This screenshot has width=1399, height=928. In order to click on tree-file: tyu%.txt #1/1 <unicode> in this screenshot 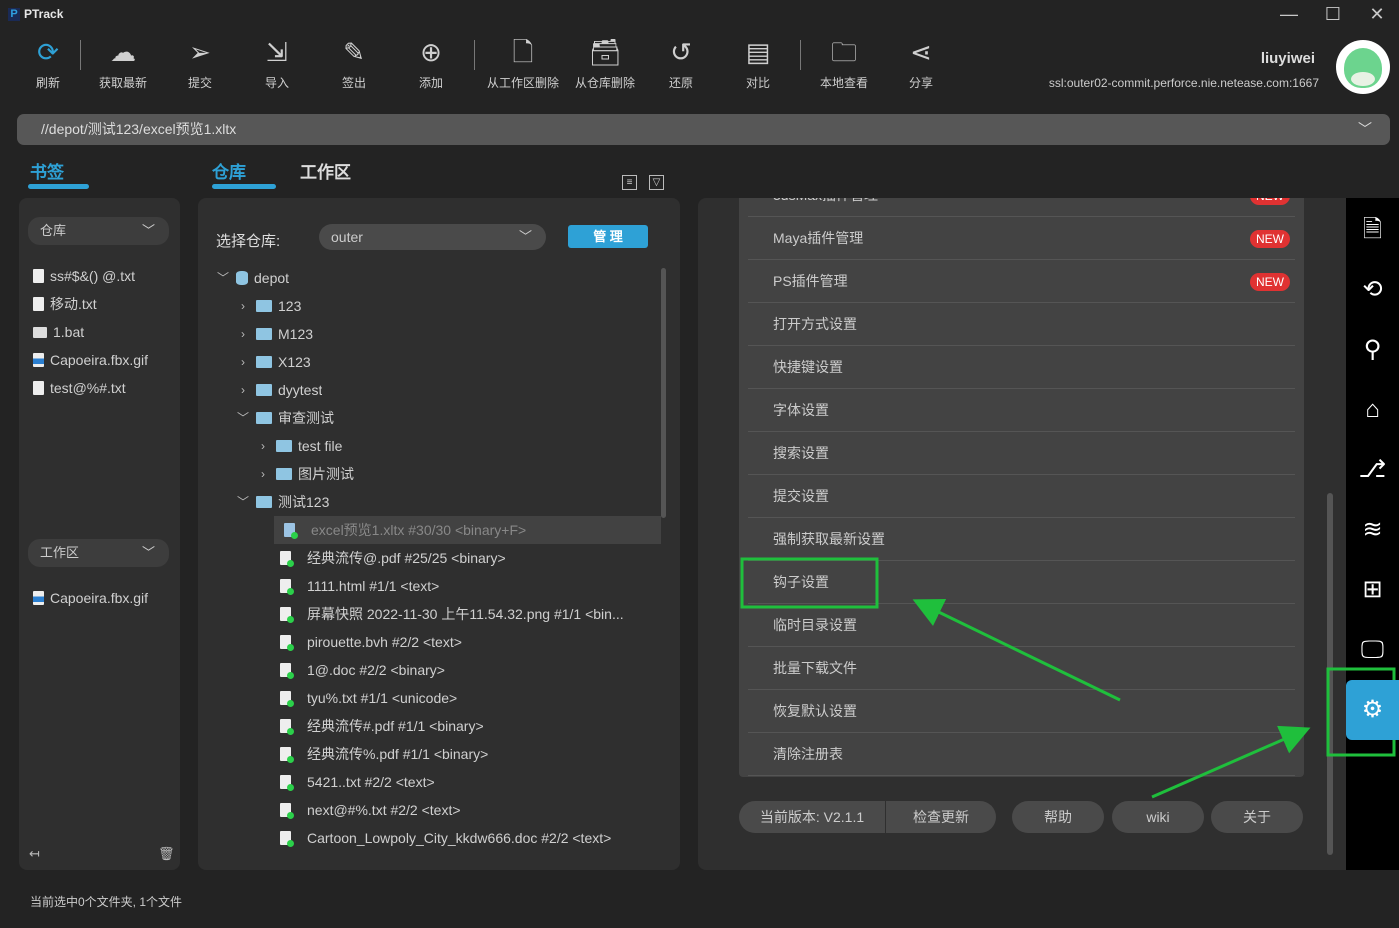, I will do `click(438, 698)`.